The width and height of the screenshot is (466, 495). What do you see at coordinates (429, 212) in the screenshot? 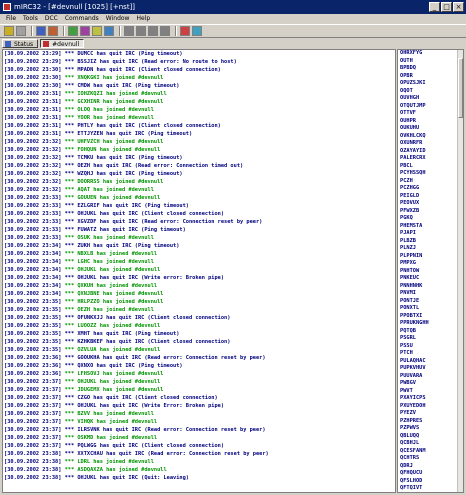
I see `nick-list-item: PFWXZB` at bounding box center [429, 212].